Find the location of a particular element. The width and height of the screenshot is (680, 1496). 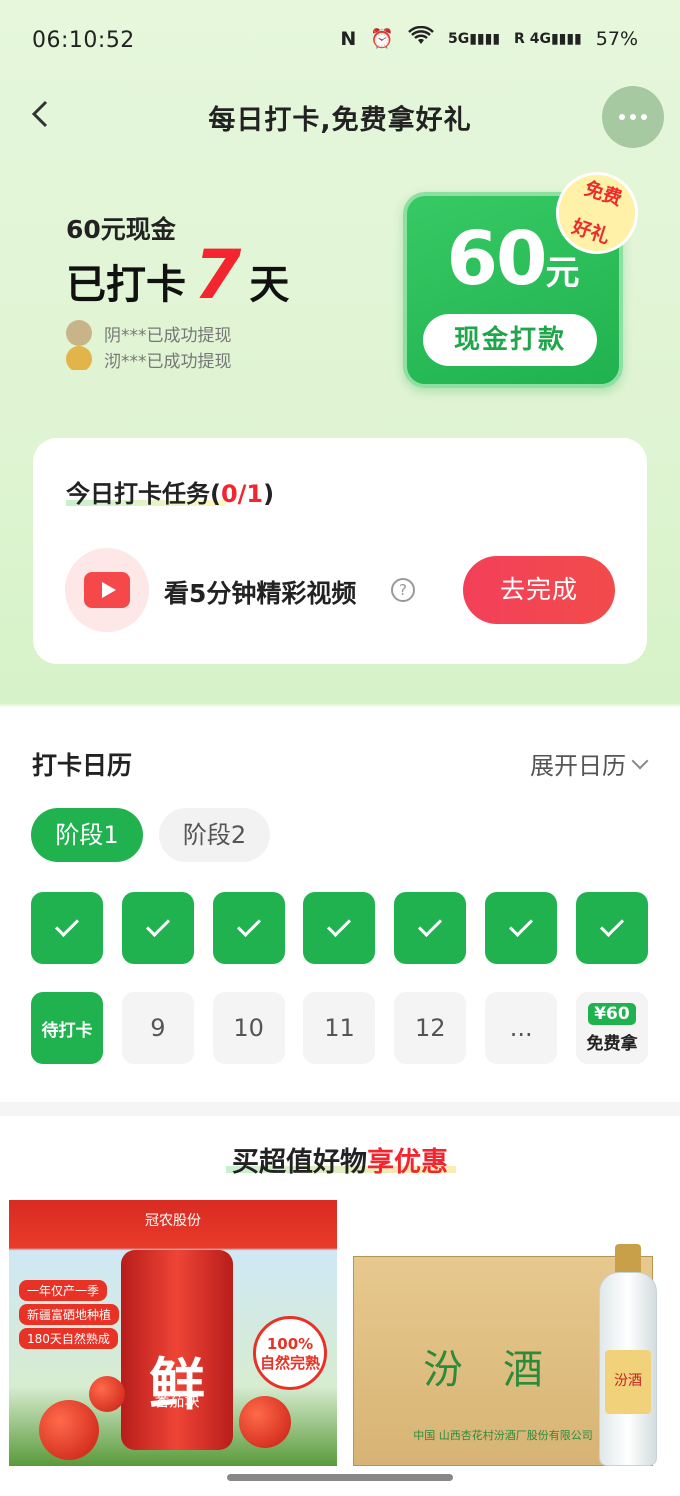

deals-title: 买超值好物享优惠 is located at coordinates (340, 1159).